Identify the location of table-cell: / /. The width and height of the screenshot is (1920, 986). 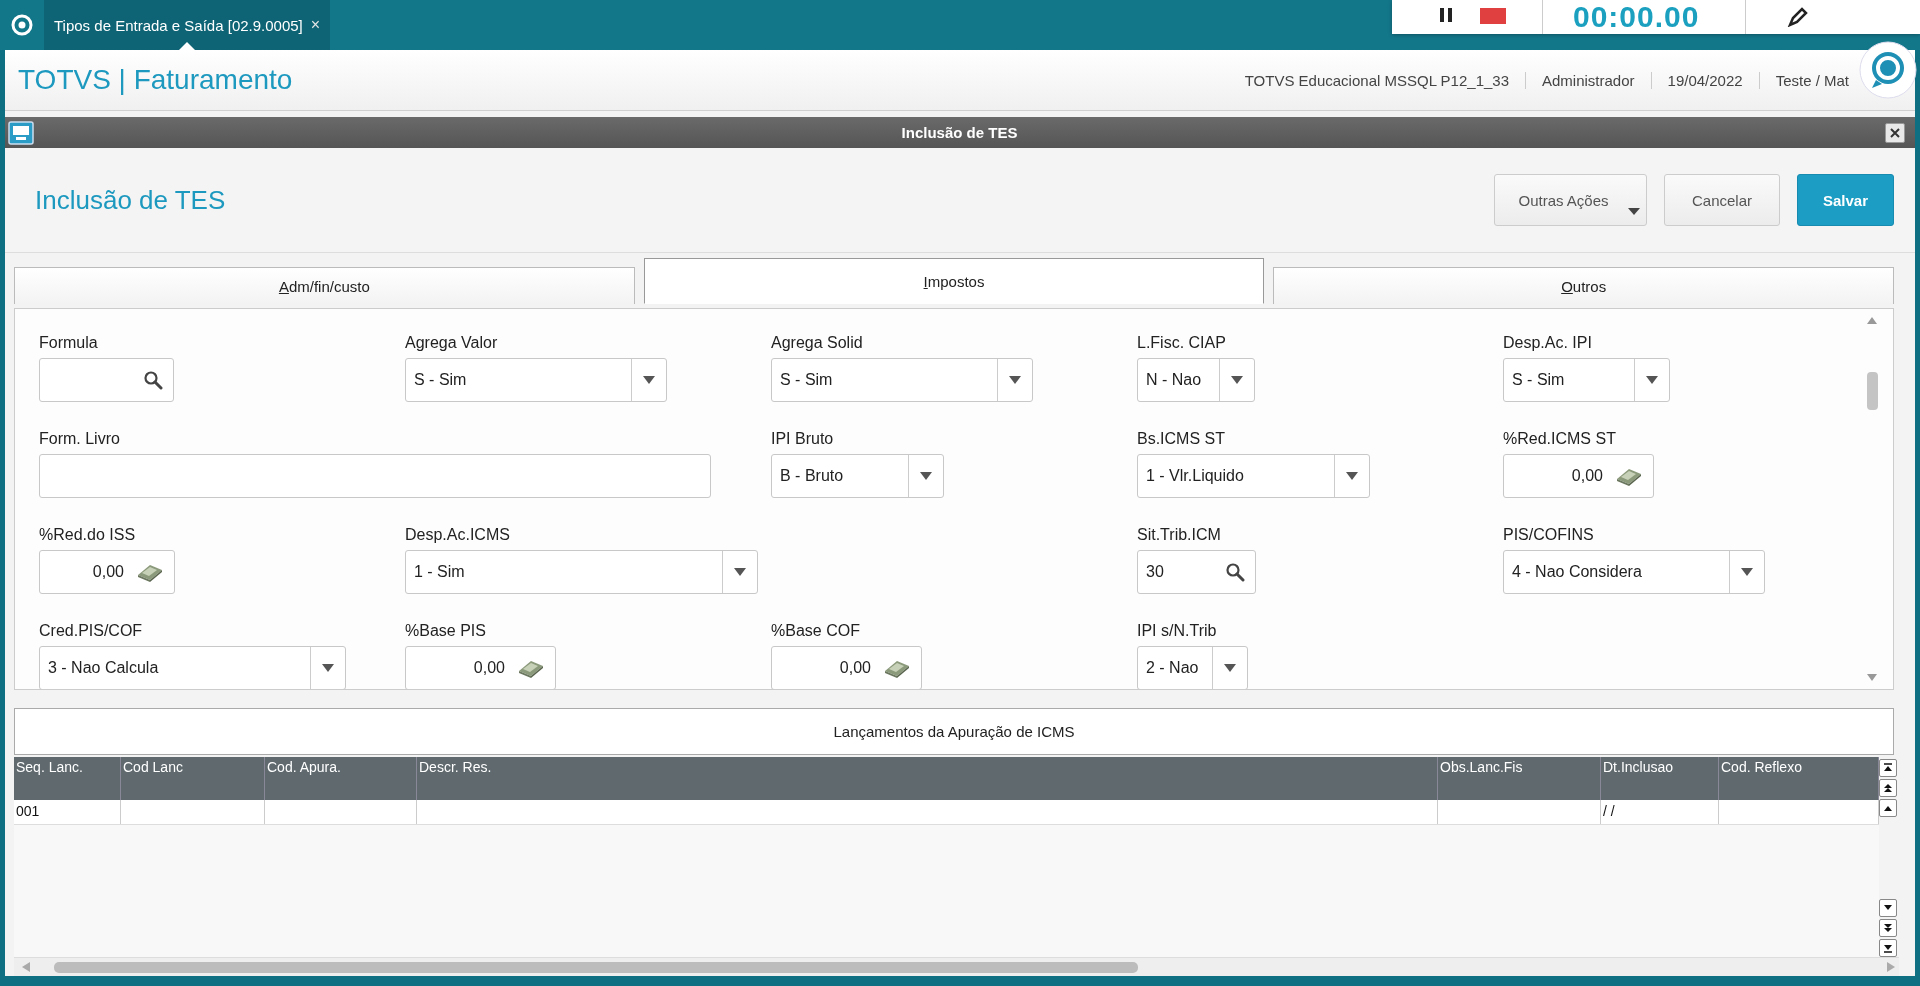
(1609, 811).